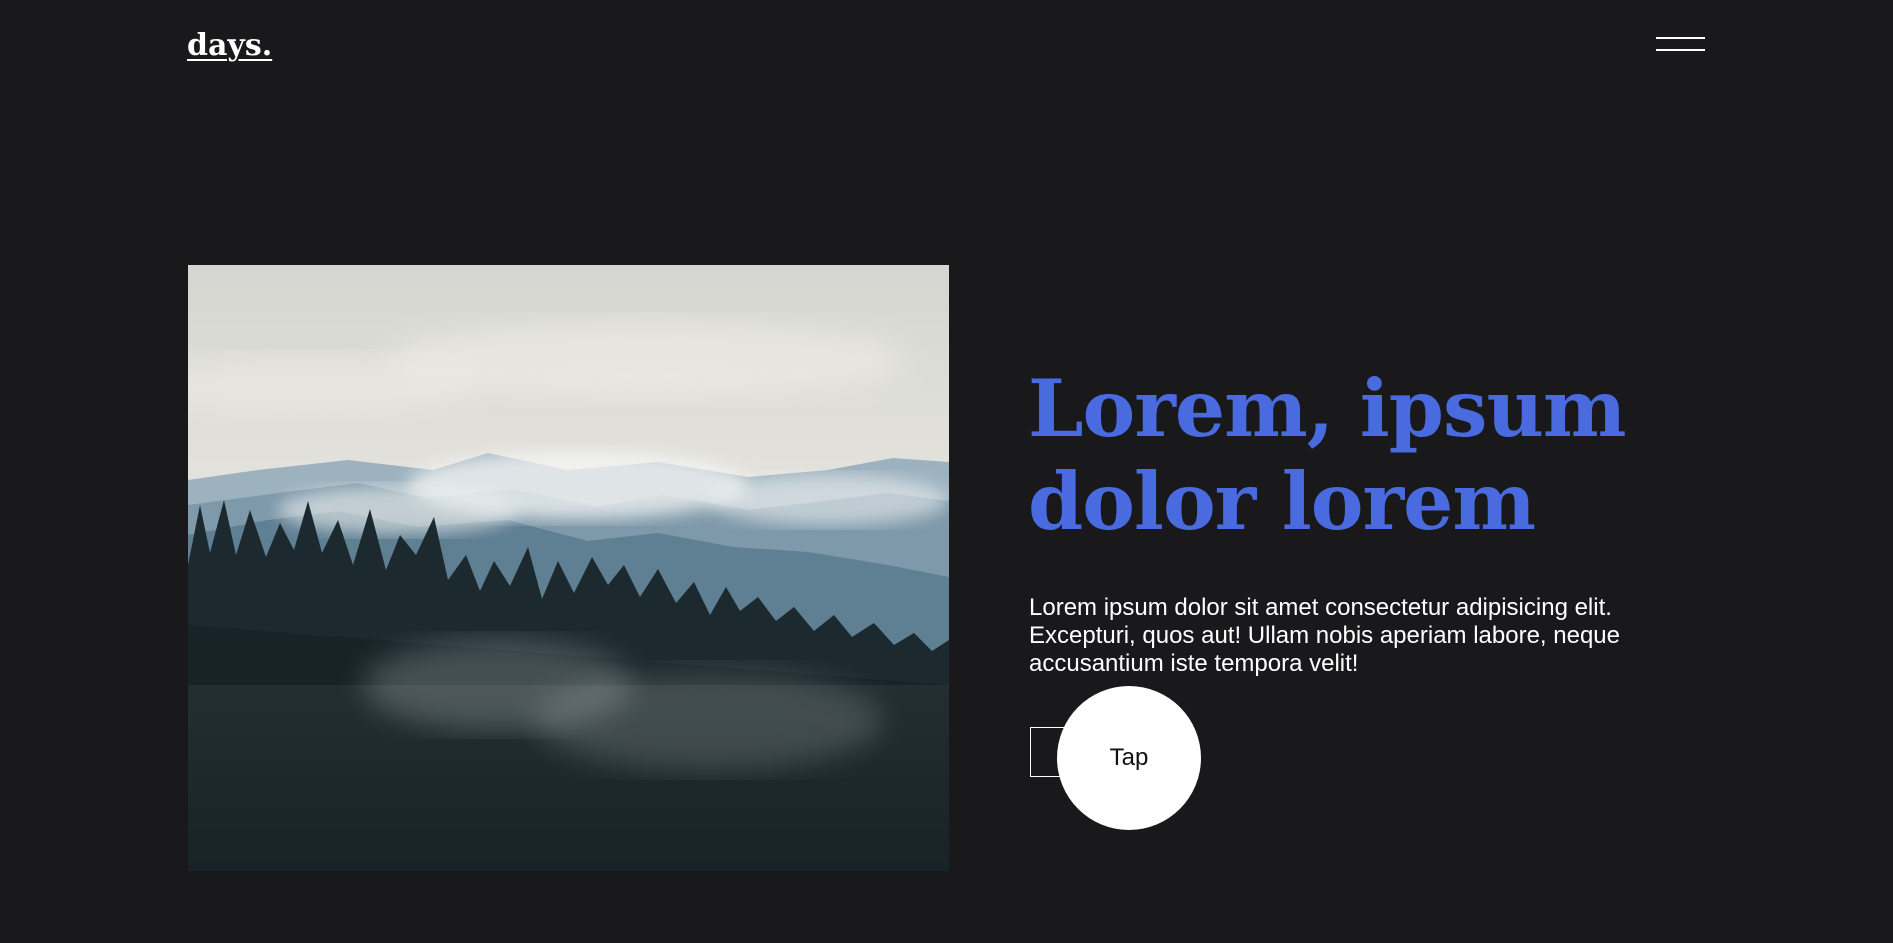 The height and width of the screenshot is (943, 1893). I want to click on hamburger-menu-icon-line, so click(1680, 50).